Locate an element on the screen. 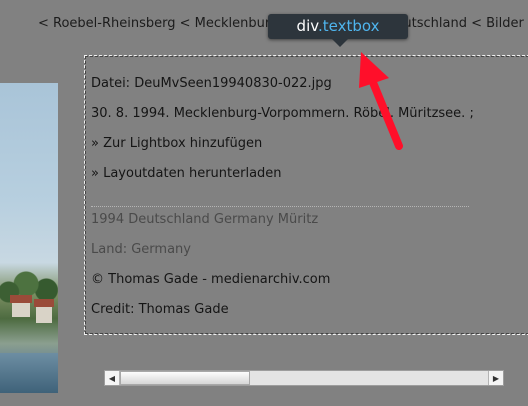  country-text: Land: Germany is located at coordinates (141, 249).